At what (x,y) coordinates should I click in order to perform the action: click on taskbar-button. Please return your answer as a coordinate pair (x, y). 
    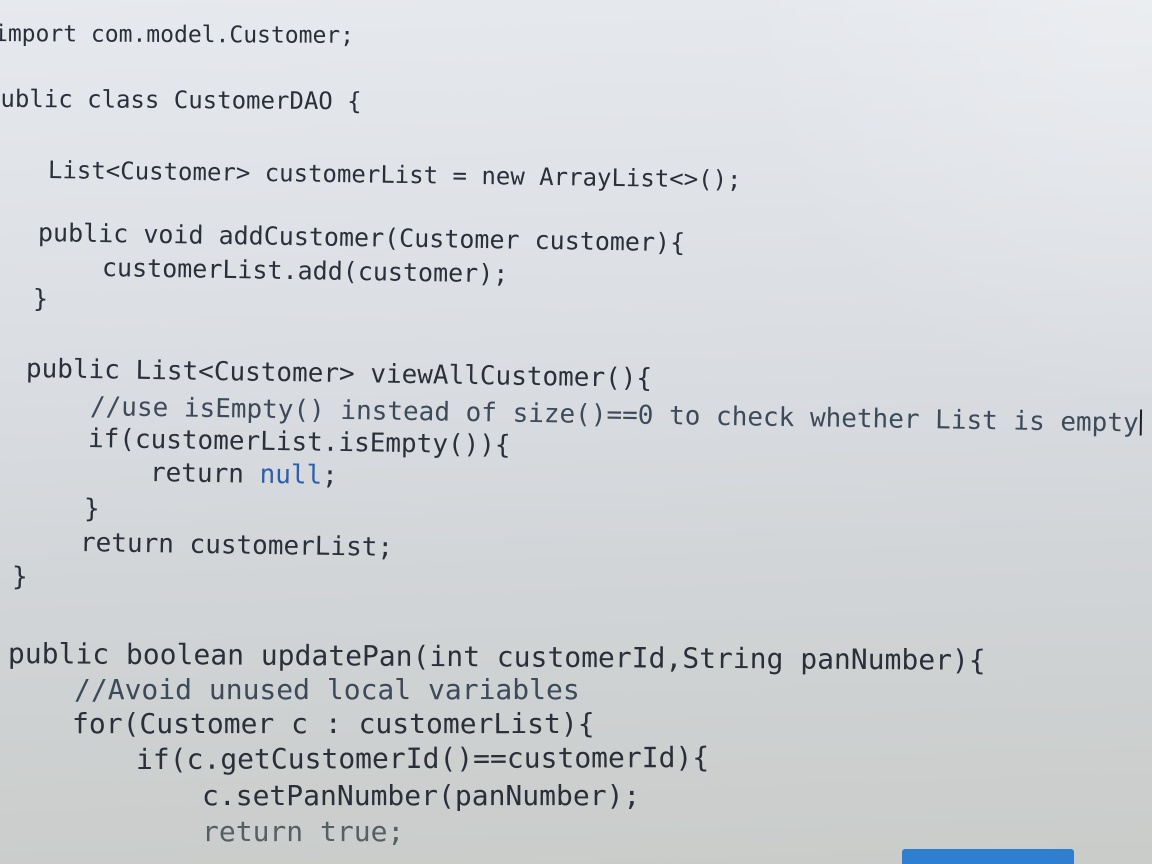
    Looking at the image, I should click on (988, 856).